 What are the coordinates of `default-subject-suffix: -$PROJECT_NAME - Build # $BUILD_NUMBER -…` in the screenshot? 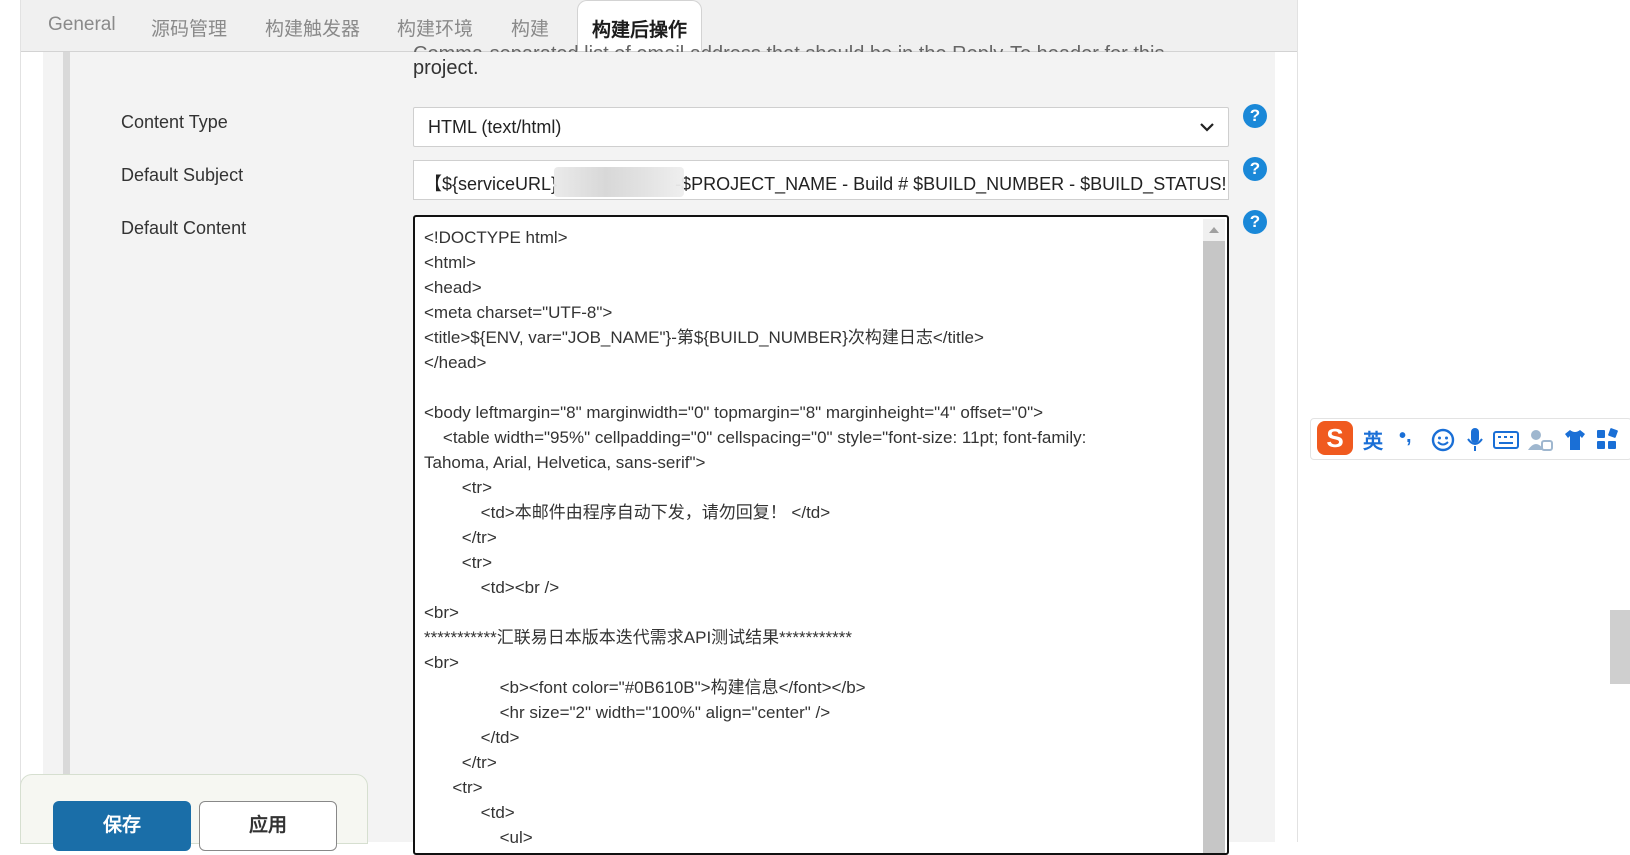 It's located at (951, 184).